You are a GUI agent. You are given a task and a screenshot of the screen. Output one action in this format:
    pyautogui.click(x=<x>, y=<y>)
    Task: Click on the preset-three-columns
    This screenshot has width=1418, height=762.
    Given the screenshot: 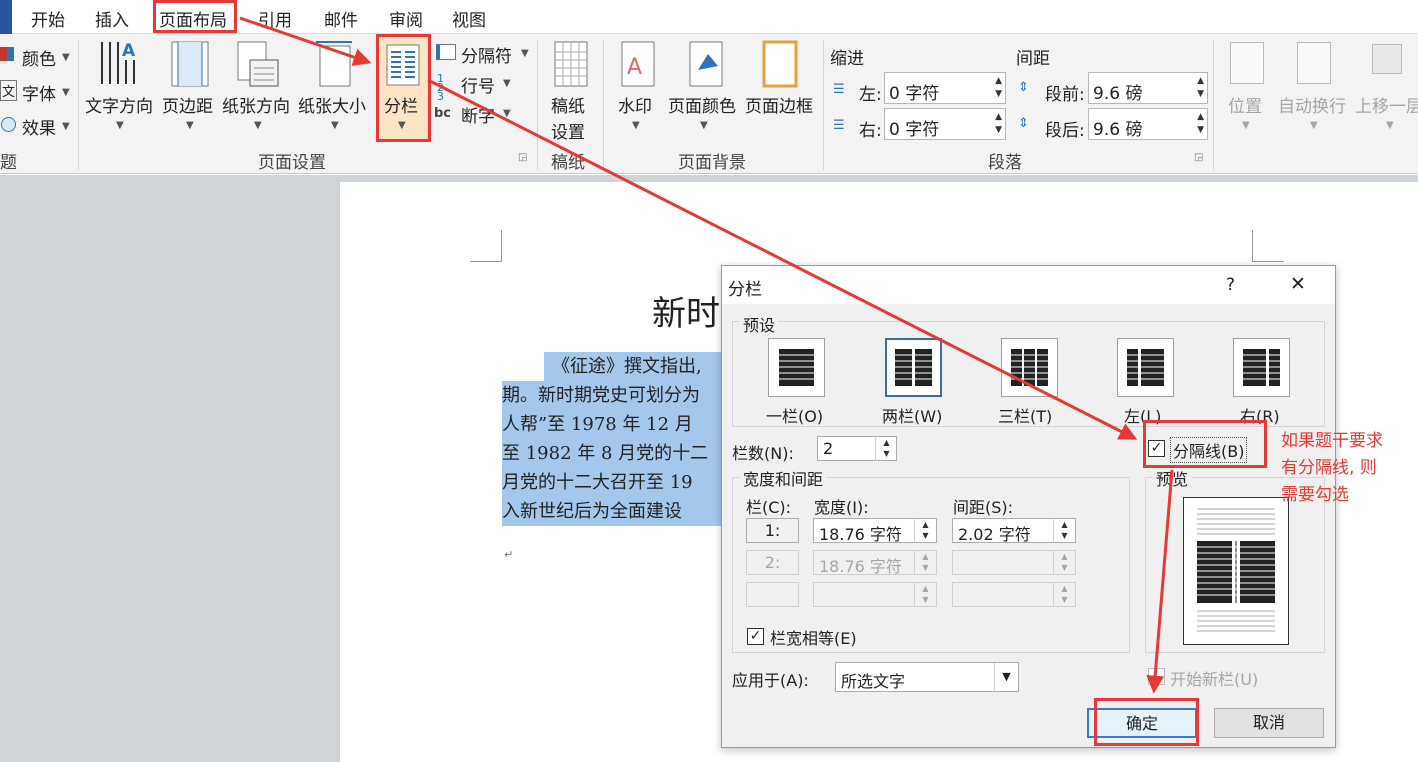 What is the action you would take?
    pyautogui.click(x=1029, y=367)
    